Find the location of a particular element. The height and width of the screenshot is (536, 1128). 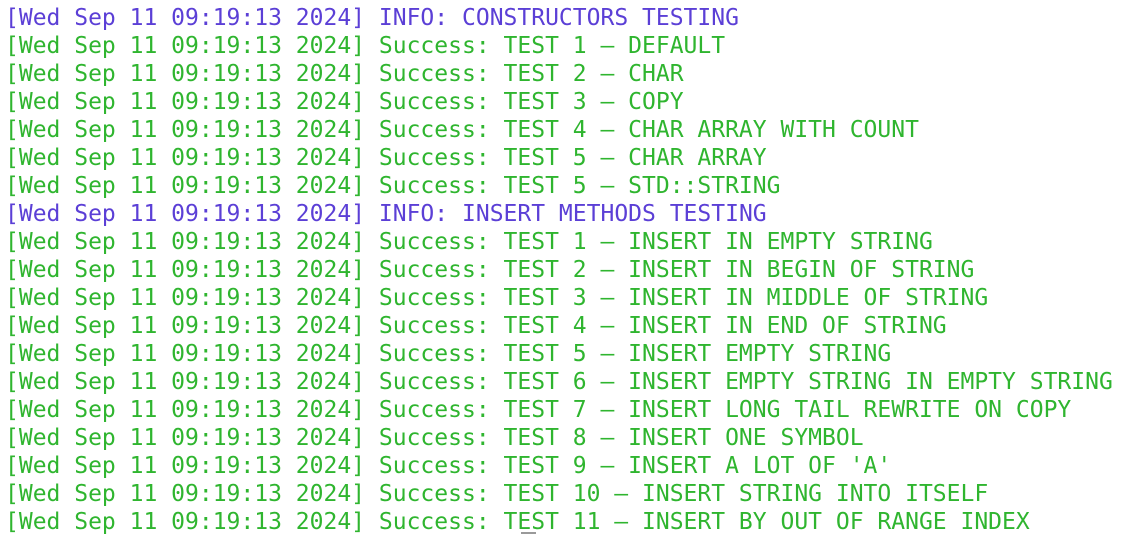

log-message: TEST 4 – INSERT IN END OF STRING is located at coordinates (725, 326).